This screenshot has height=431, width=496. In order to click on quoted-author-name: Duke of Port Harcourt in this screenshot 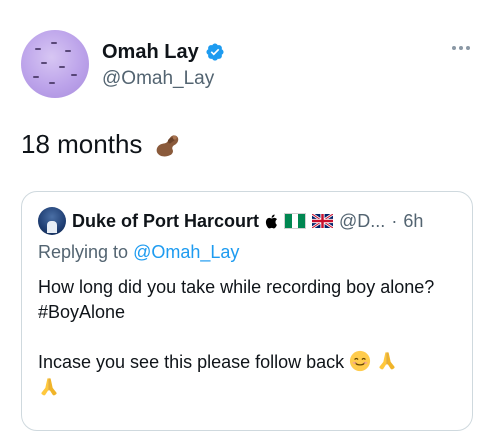, I will do `click(165, 221)`.